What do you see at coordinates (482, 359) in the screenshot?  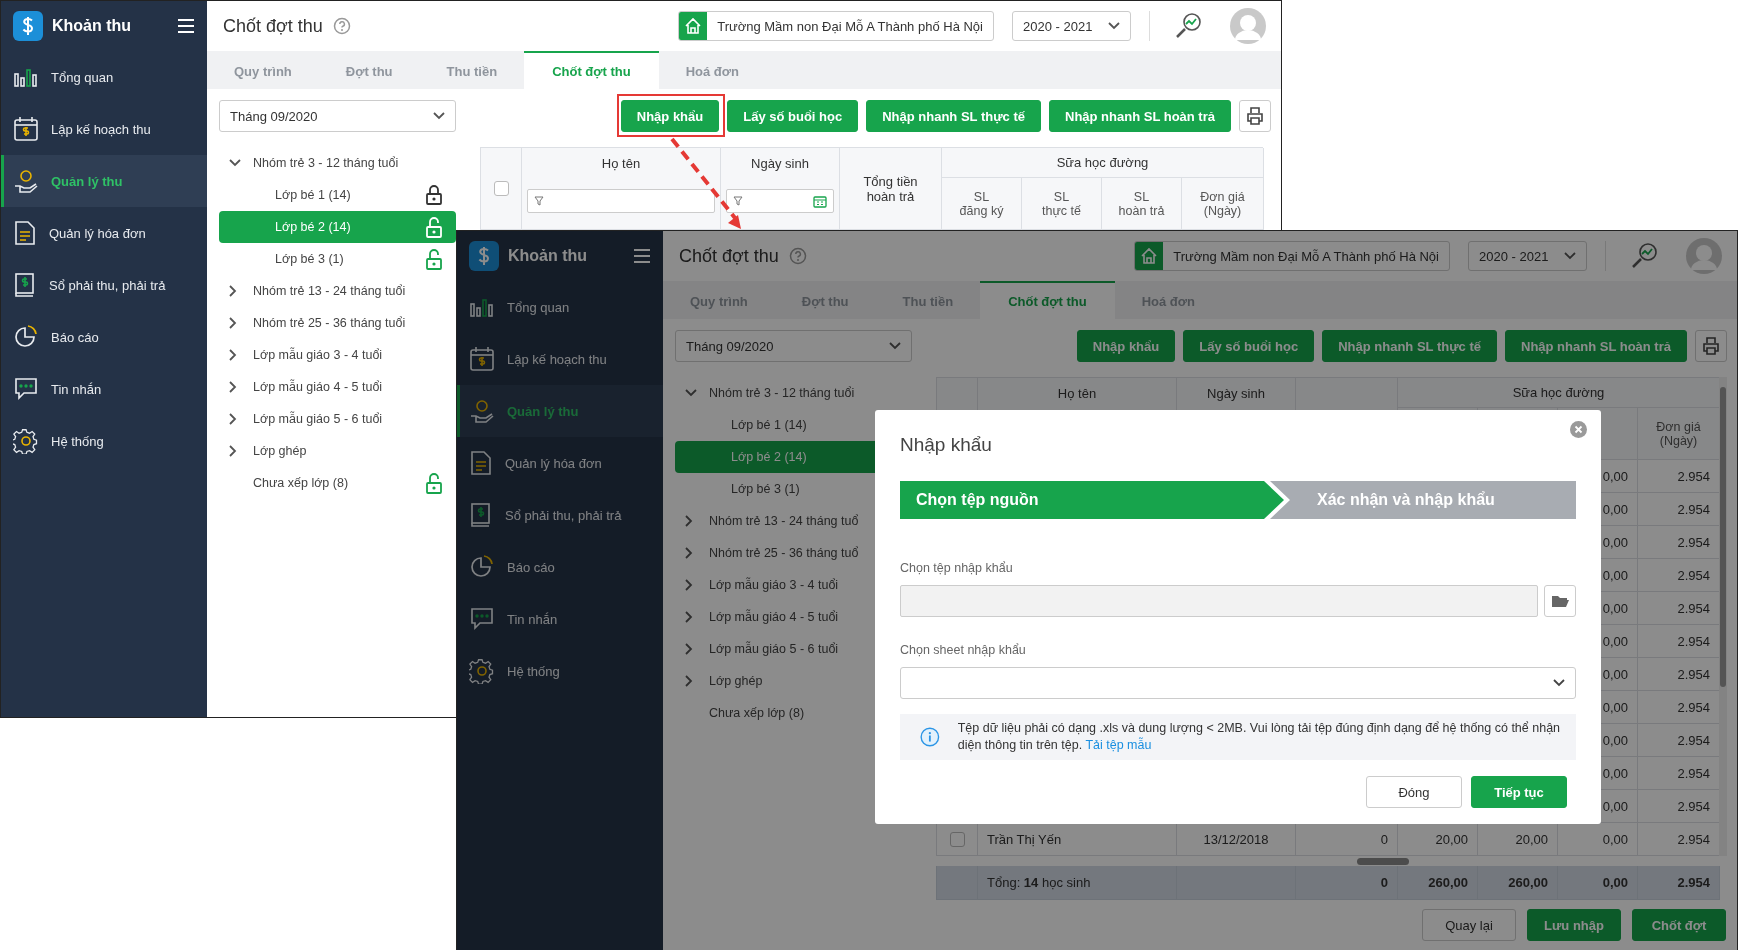 I see `calendar-icon` at bounding box center [482, 359].